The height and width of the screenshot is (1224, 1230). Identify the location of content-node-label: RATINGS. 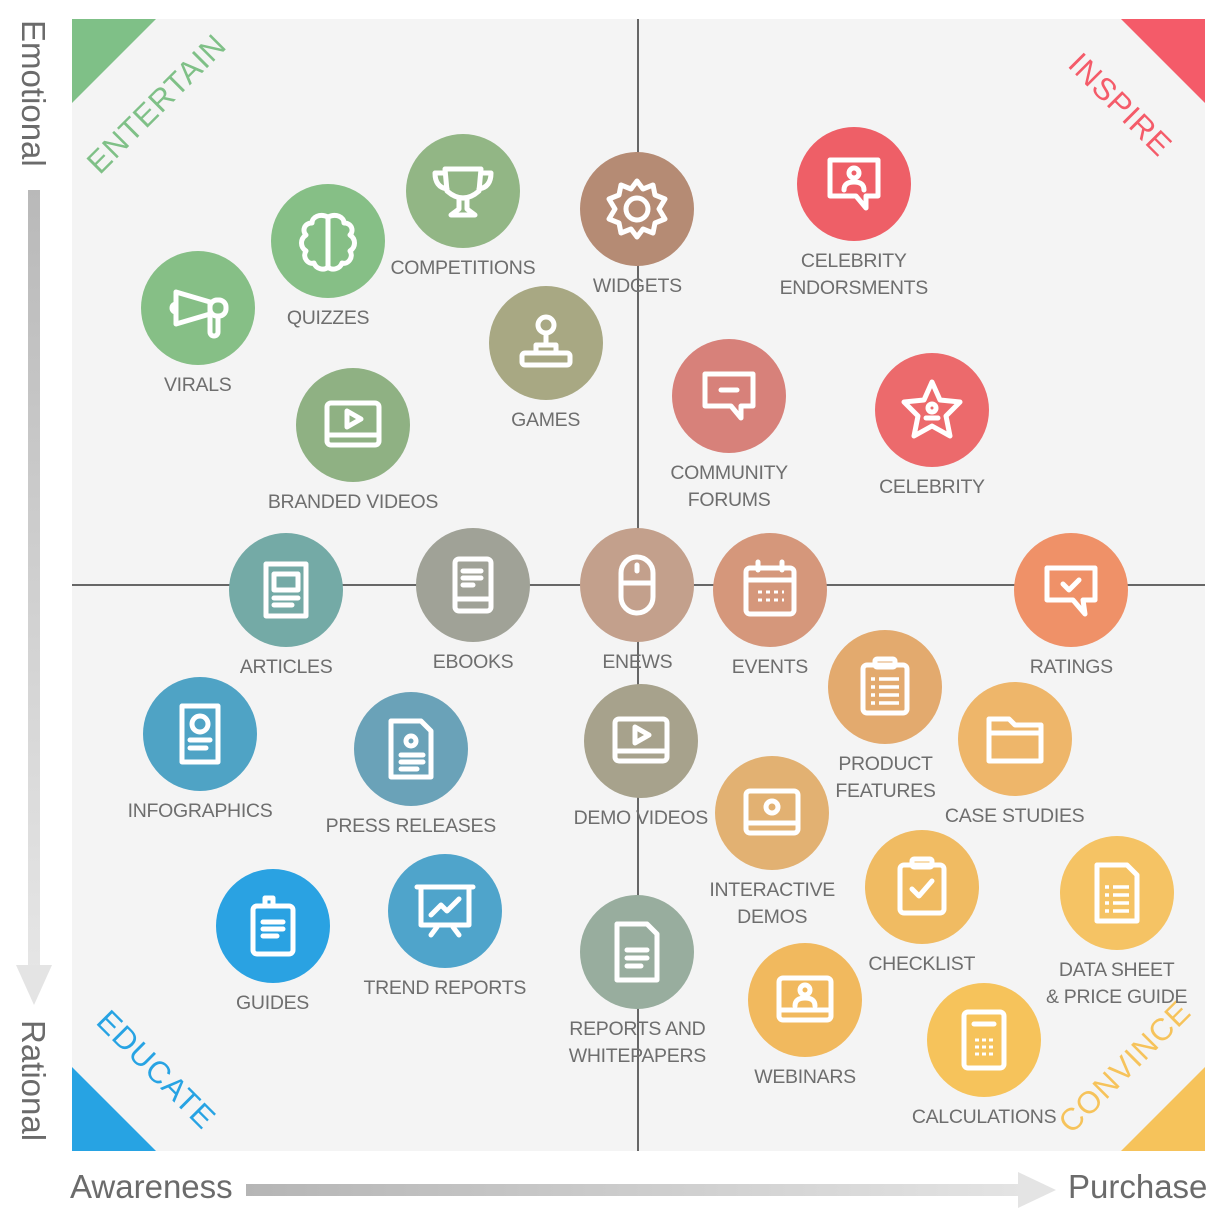
(1071, 666).